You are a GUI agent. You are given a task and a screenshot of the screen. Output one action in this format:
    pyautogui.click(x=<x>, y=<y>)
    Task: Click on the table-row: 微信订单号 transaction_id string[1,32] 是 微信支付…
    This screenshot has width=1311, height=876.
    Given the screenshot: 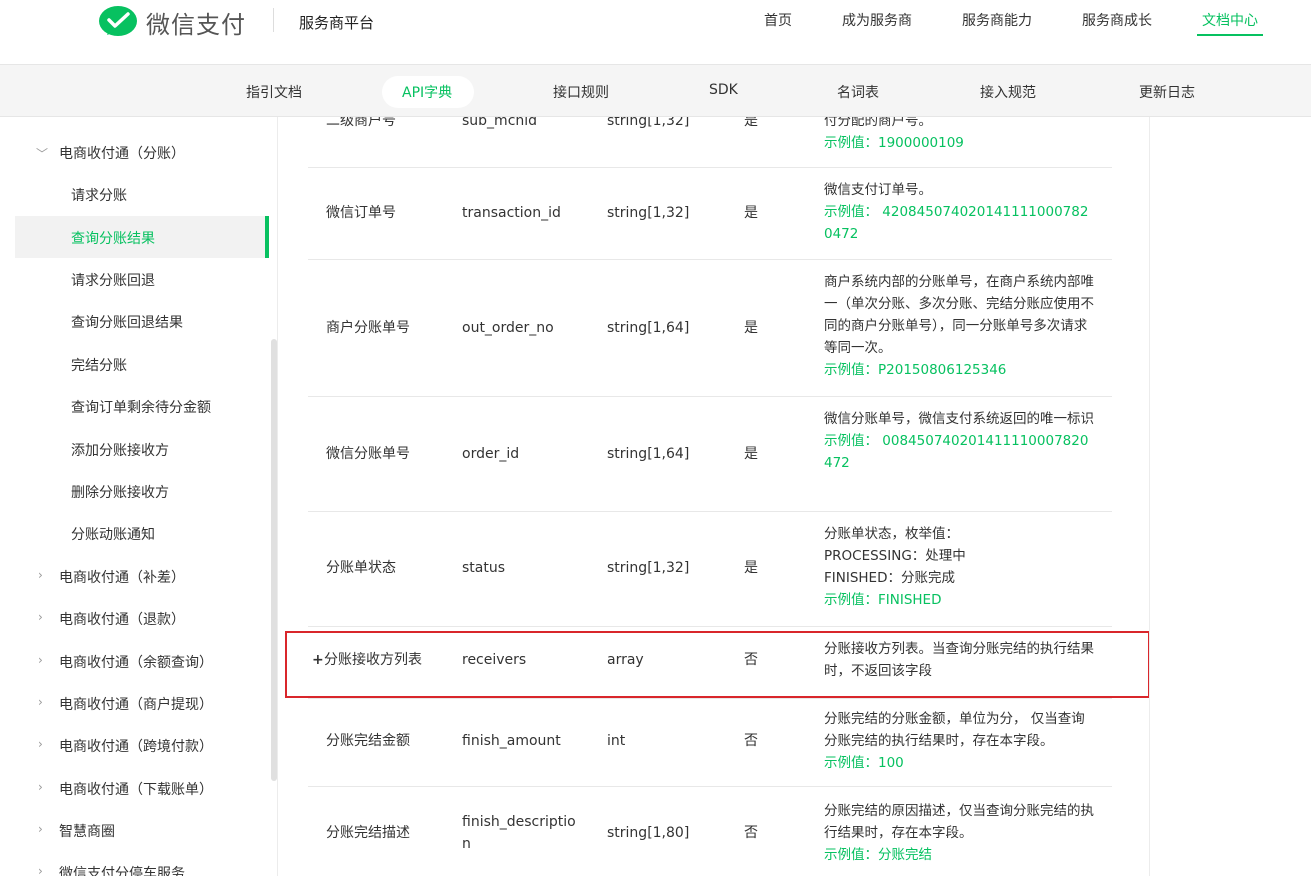 What is the action you would take?
    pyautogui.click(x=710, y=214)
    